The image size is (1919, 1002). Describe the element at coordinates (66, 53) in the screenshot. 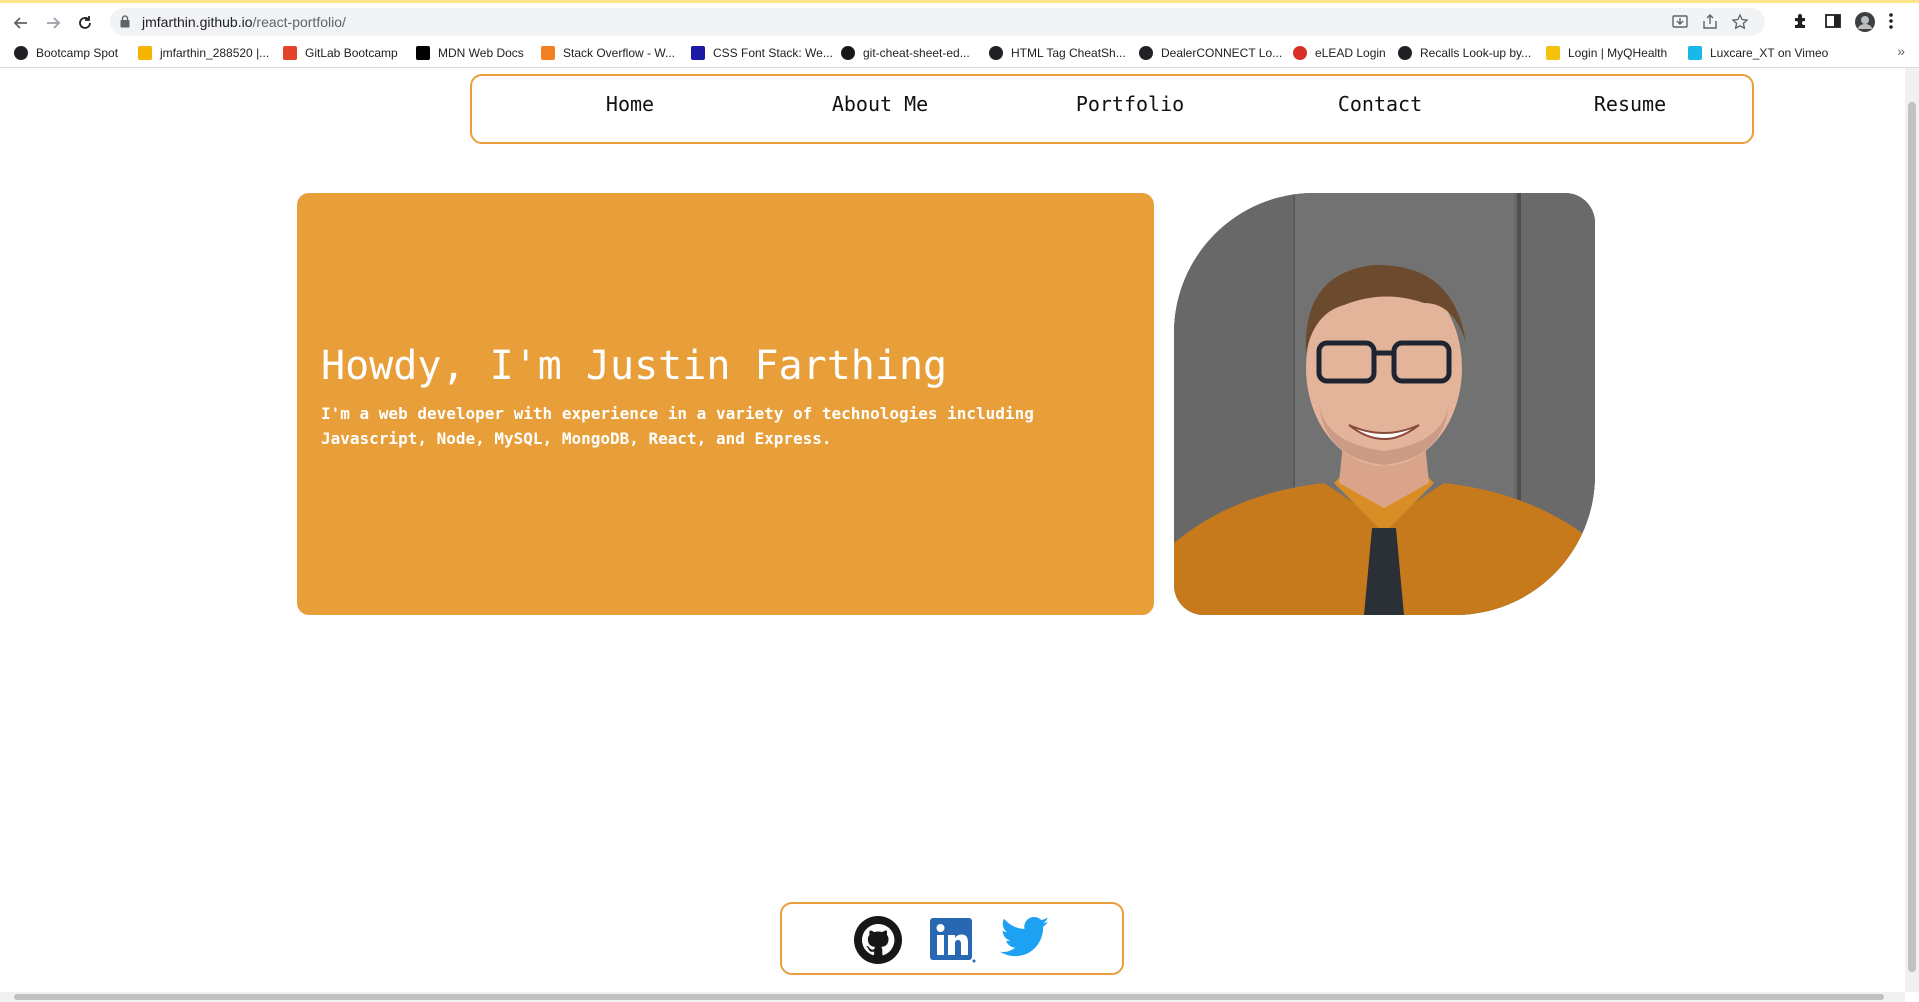

I see `bookmark-item: Bootcamp Spot` at that location.